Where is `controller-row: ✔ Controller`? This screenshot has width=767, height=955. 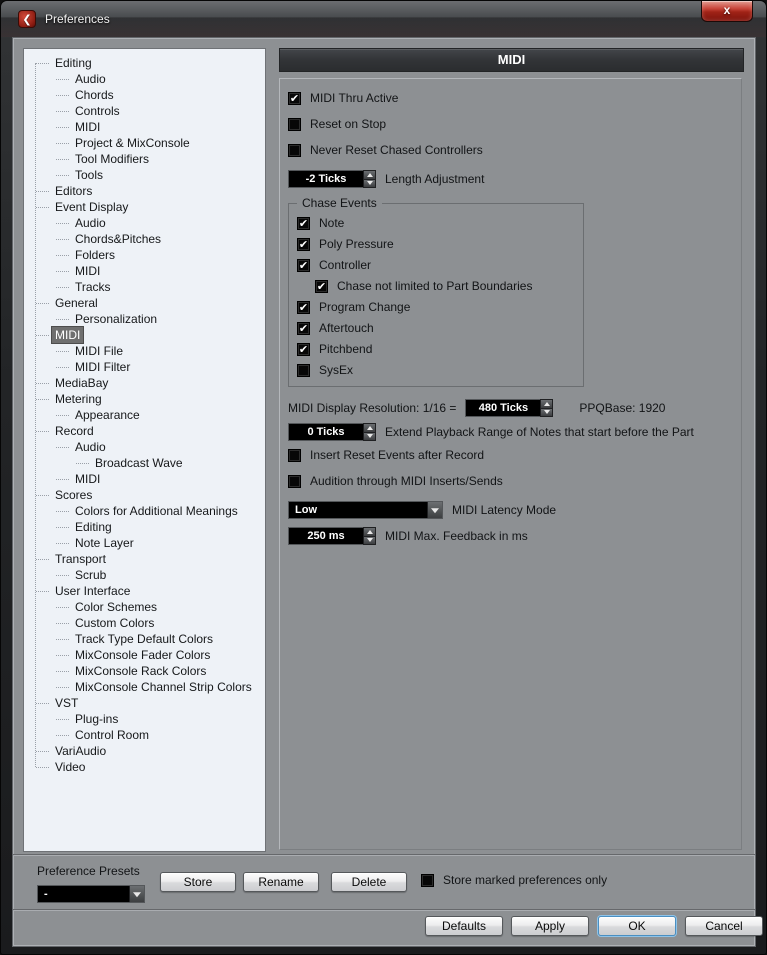
controller-row: ✔ Controller is located at coordinates (436, 265).